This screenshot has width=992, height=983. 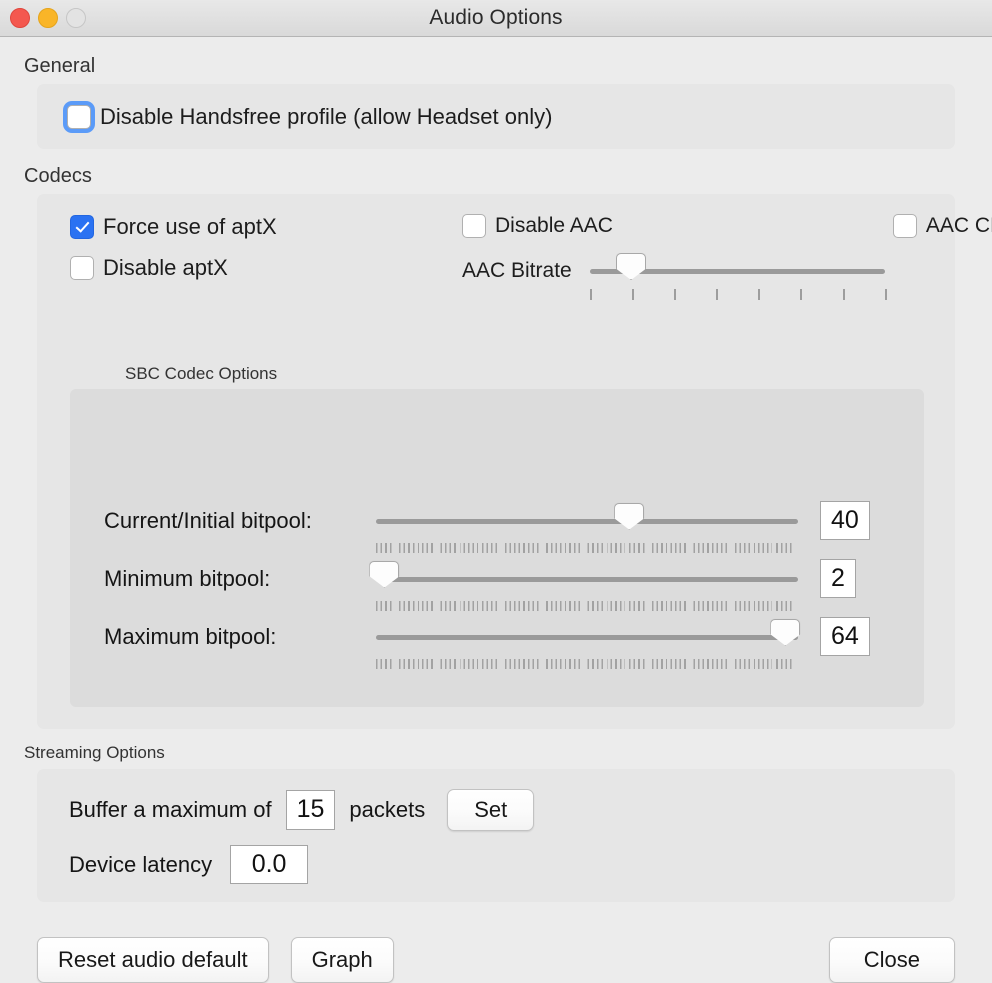 What do you see at coordinates (342, 960) in the screenshot?
I see `graph-button: Graph` at bounding box center [342, 960].